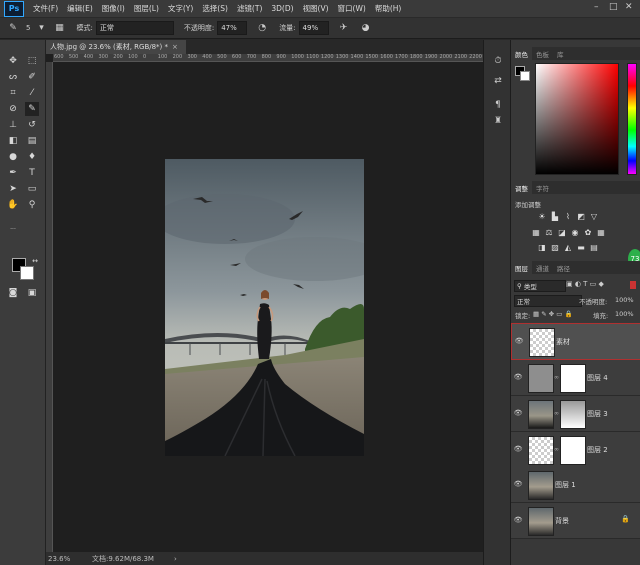  I want to click on bg-color-chip, so click(525, 76).